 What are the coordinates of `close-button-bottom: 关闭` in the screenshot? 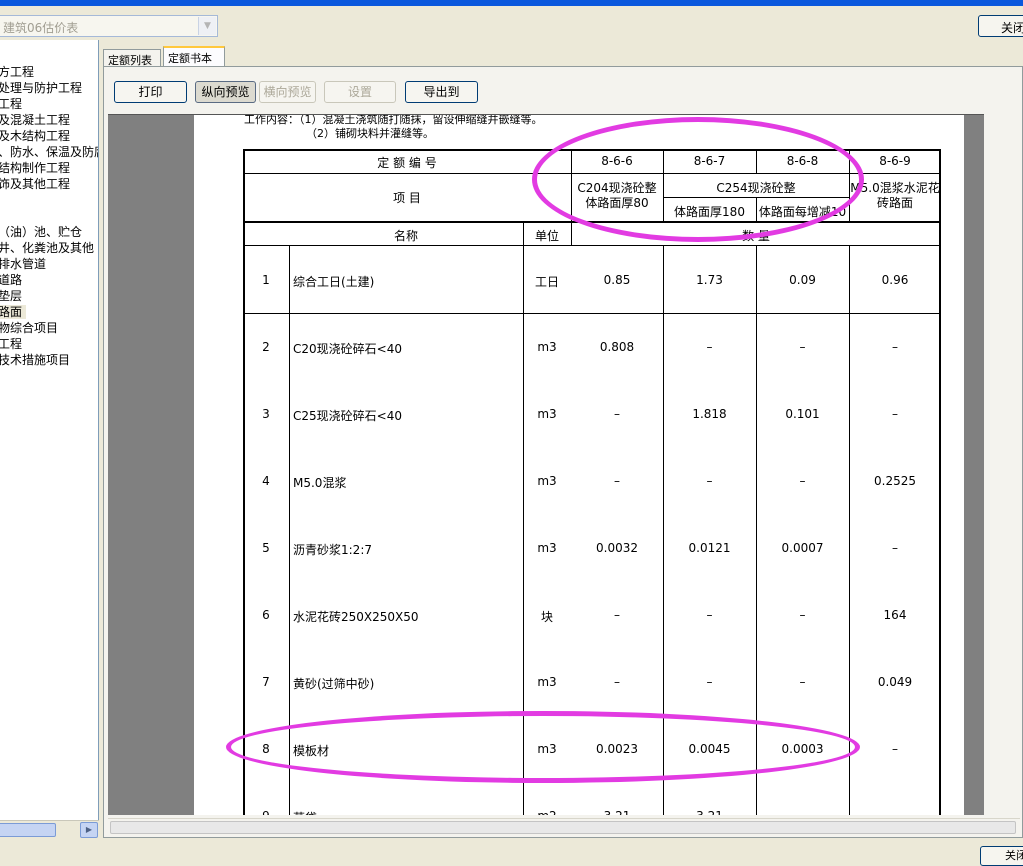 It's located at (1001, 856).